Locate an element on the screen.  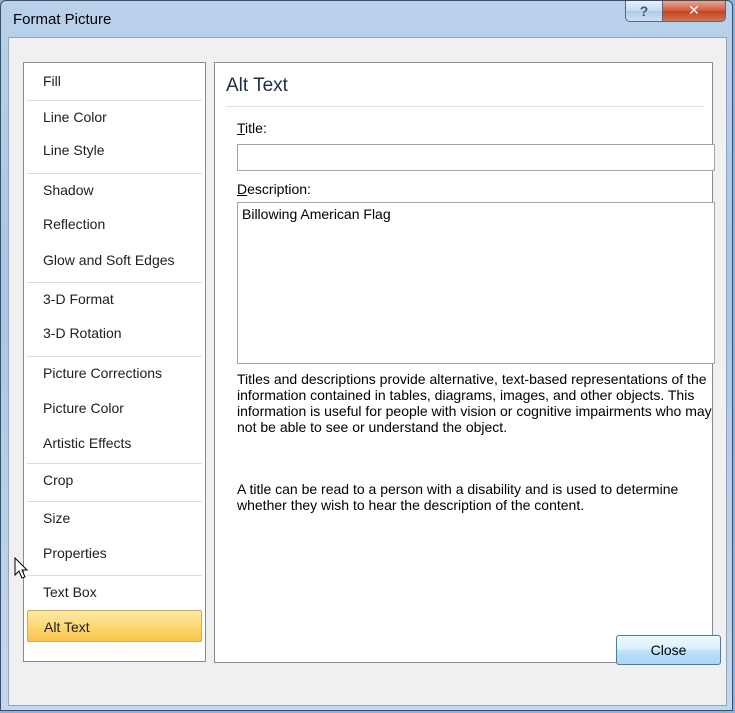
close-button: Close is located at coordinates (668, 650).